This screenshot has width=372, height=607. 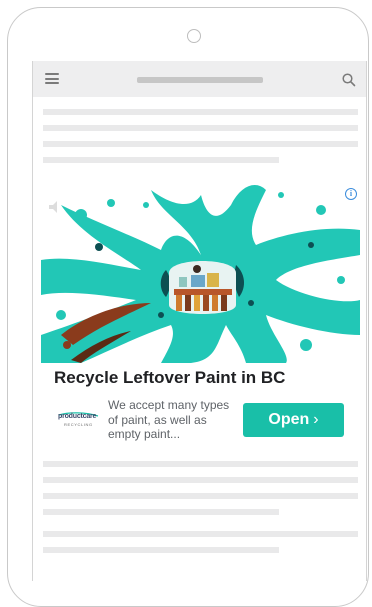 I want to click on browser-top-bar, so click(x=199, y=79).